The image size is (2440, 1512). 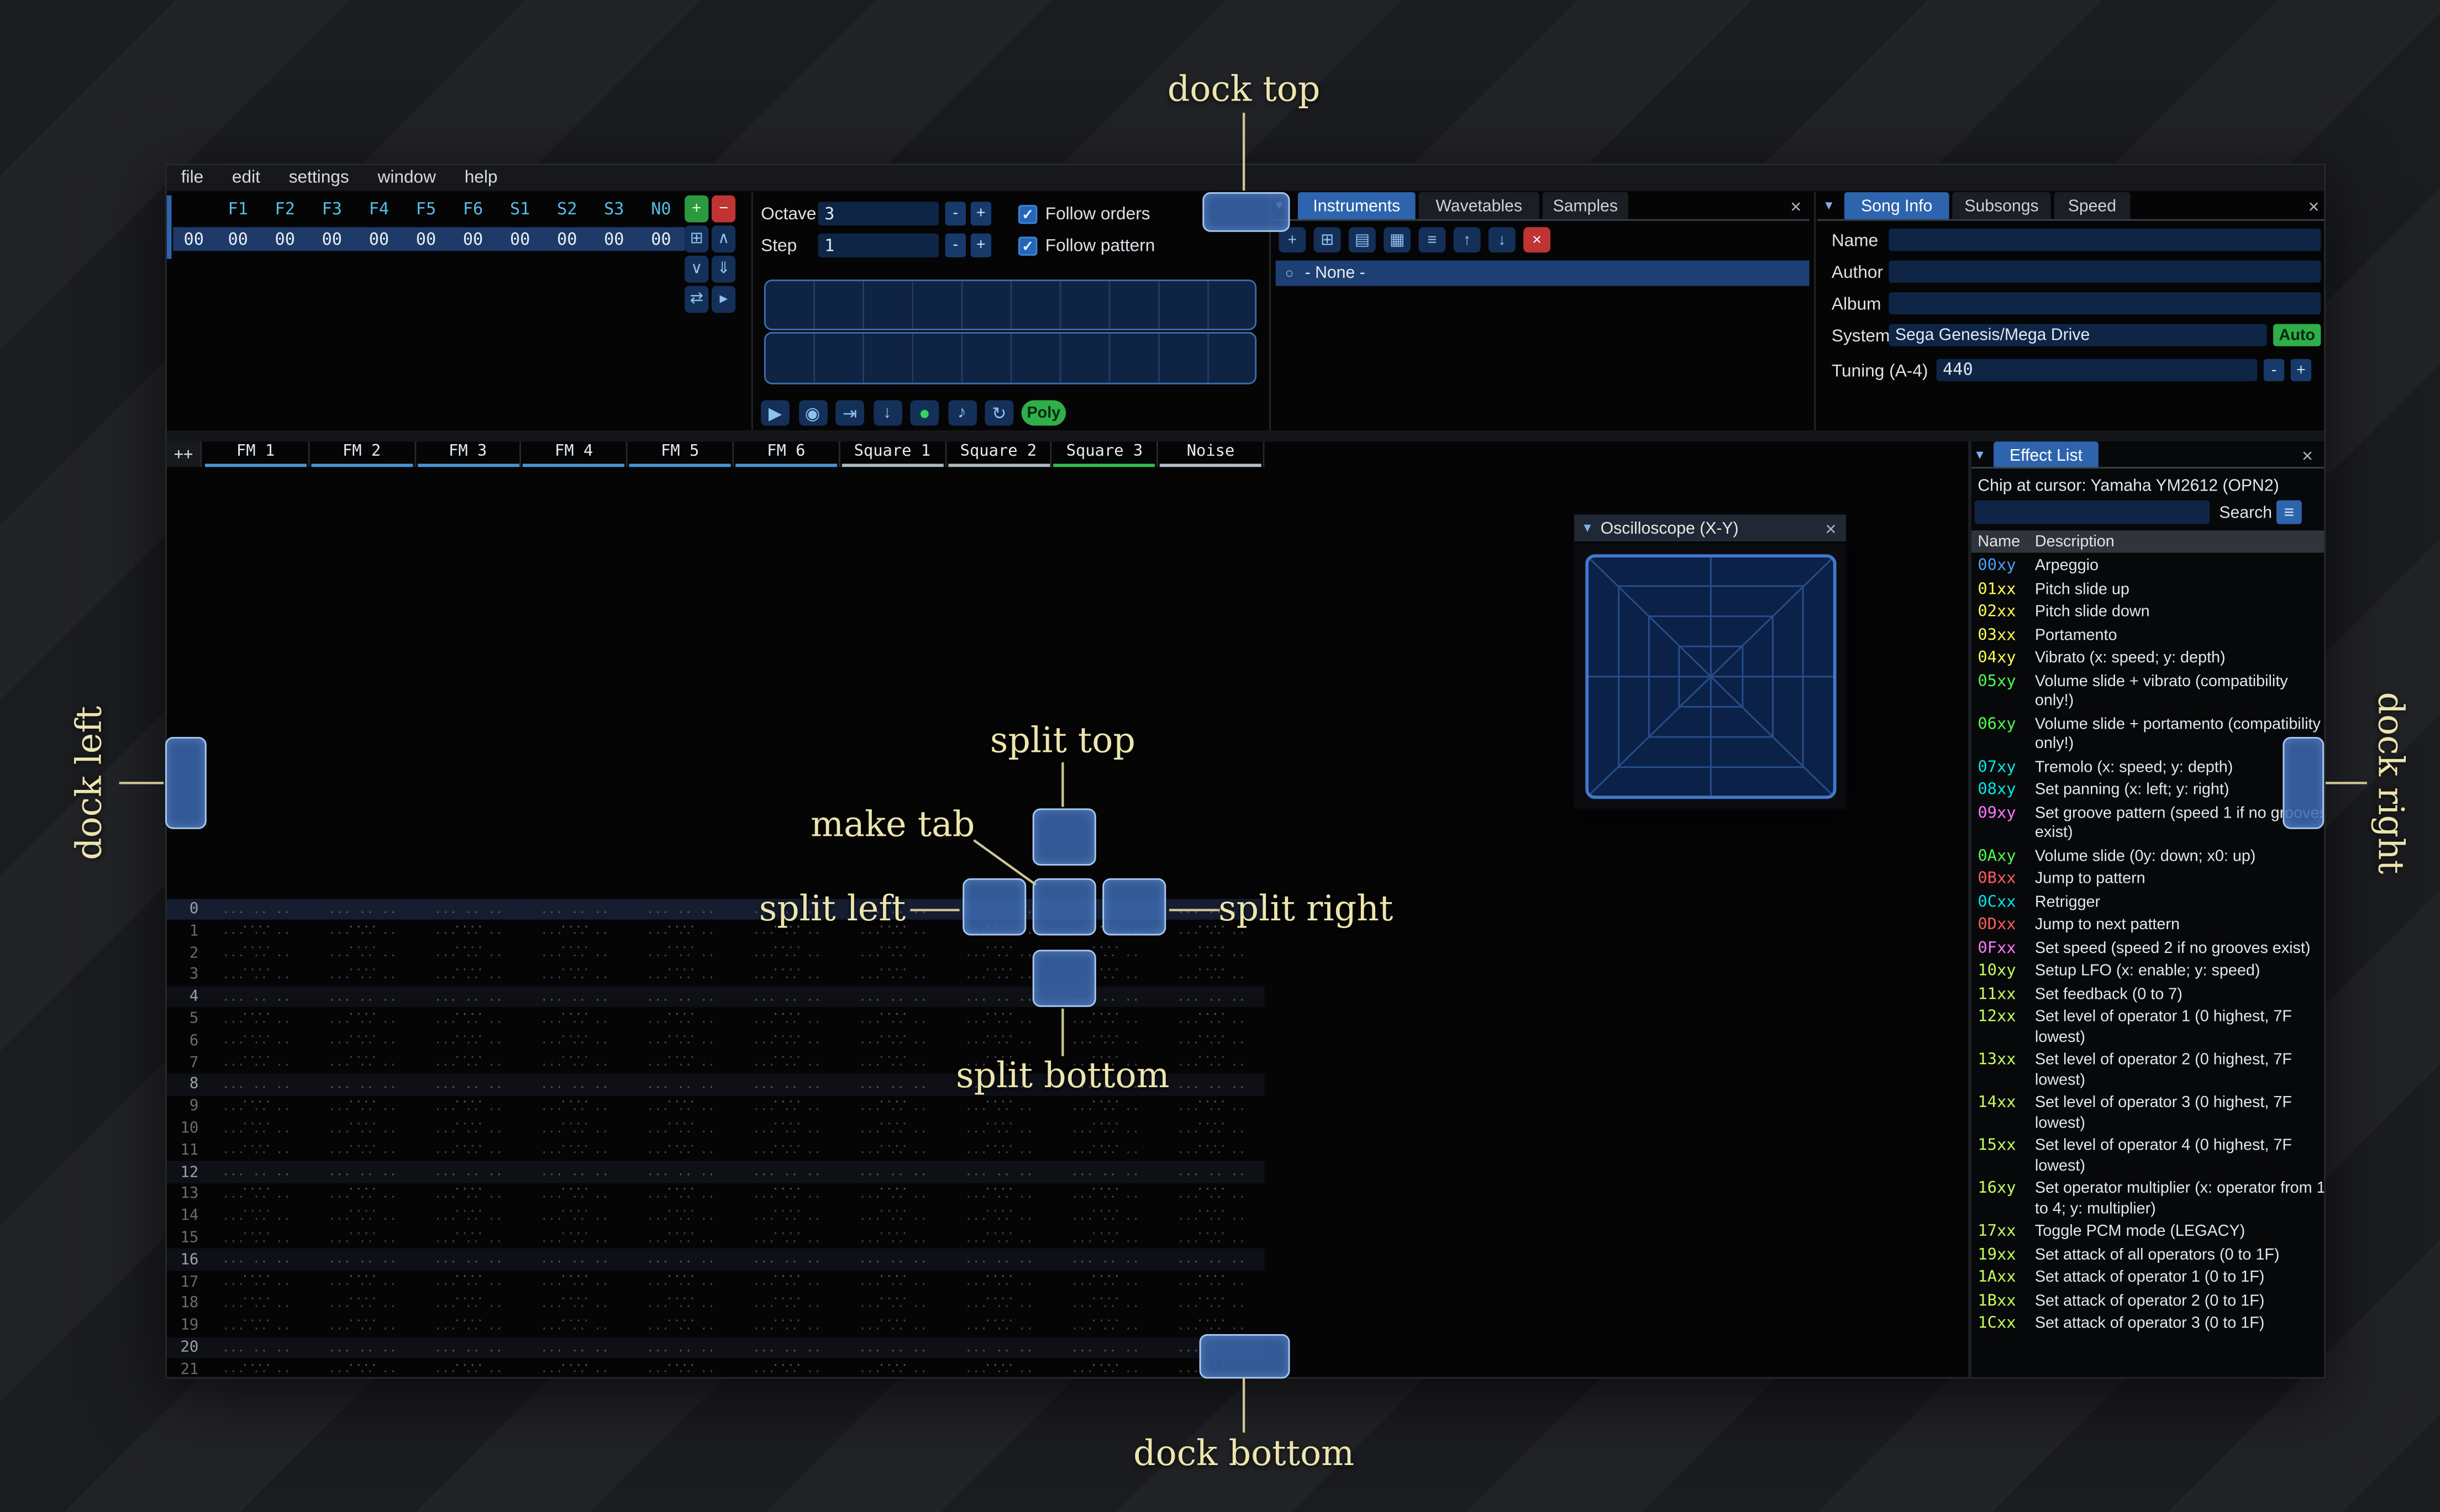 I want to click on song-info-close-icon: ×, so click(x=2313, y=207).